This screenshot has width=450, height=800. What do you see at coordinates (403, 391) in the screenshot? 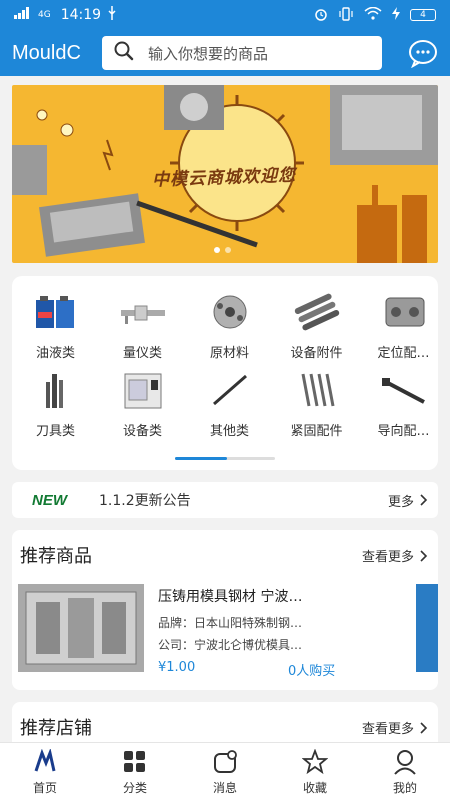
I see `guide-icon` at bounding box center [403, 391].